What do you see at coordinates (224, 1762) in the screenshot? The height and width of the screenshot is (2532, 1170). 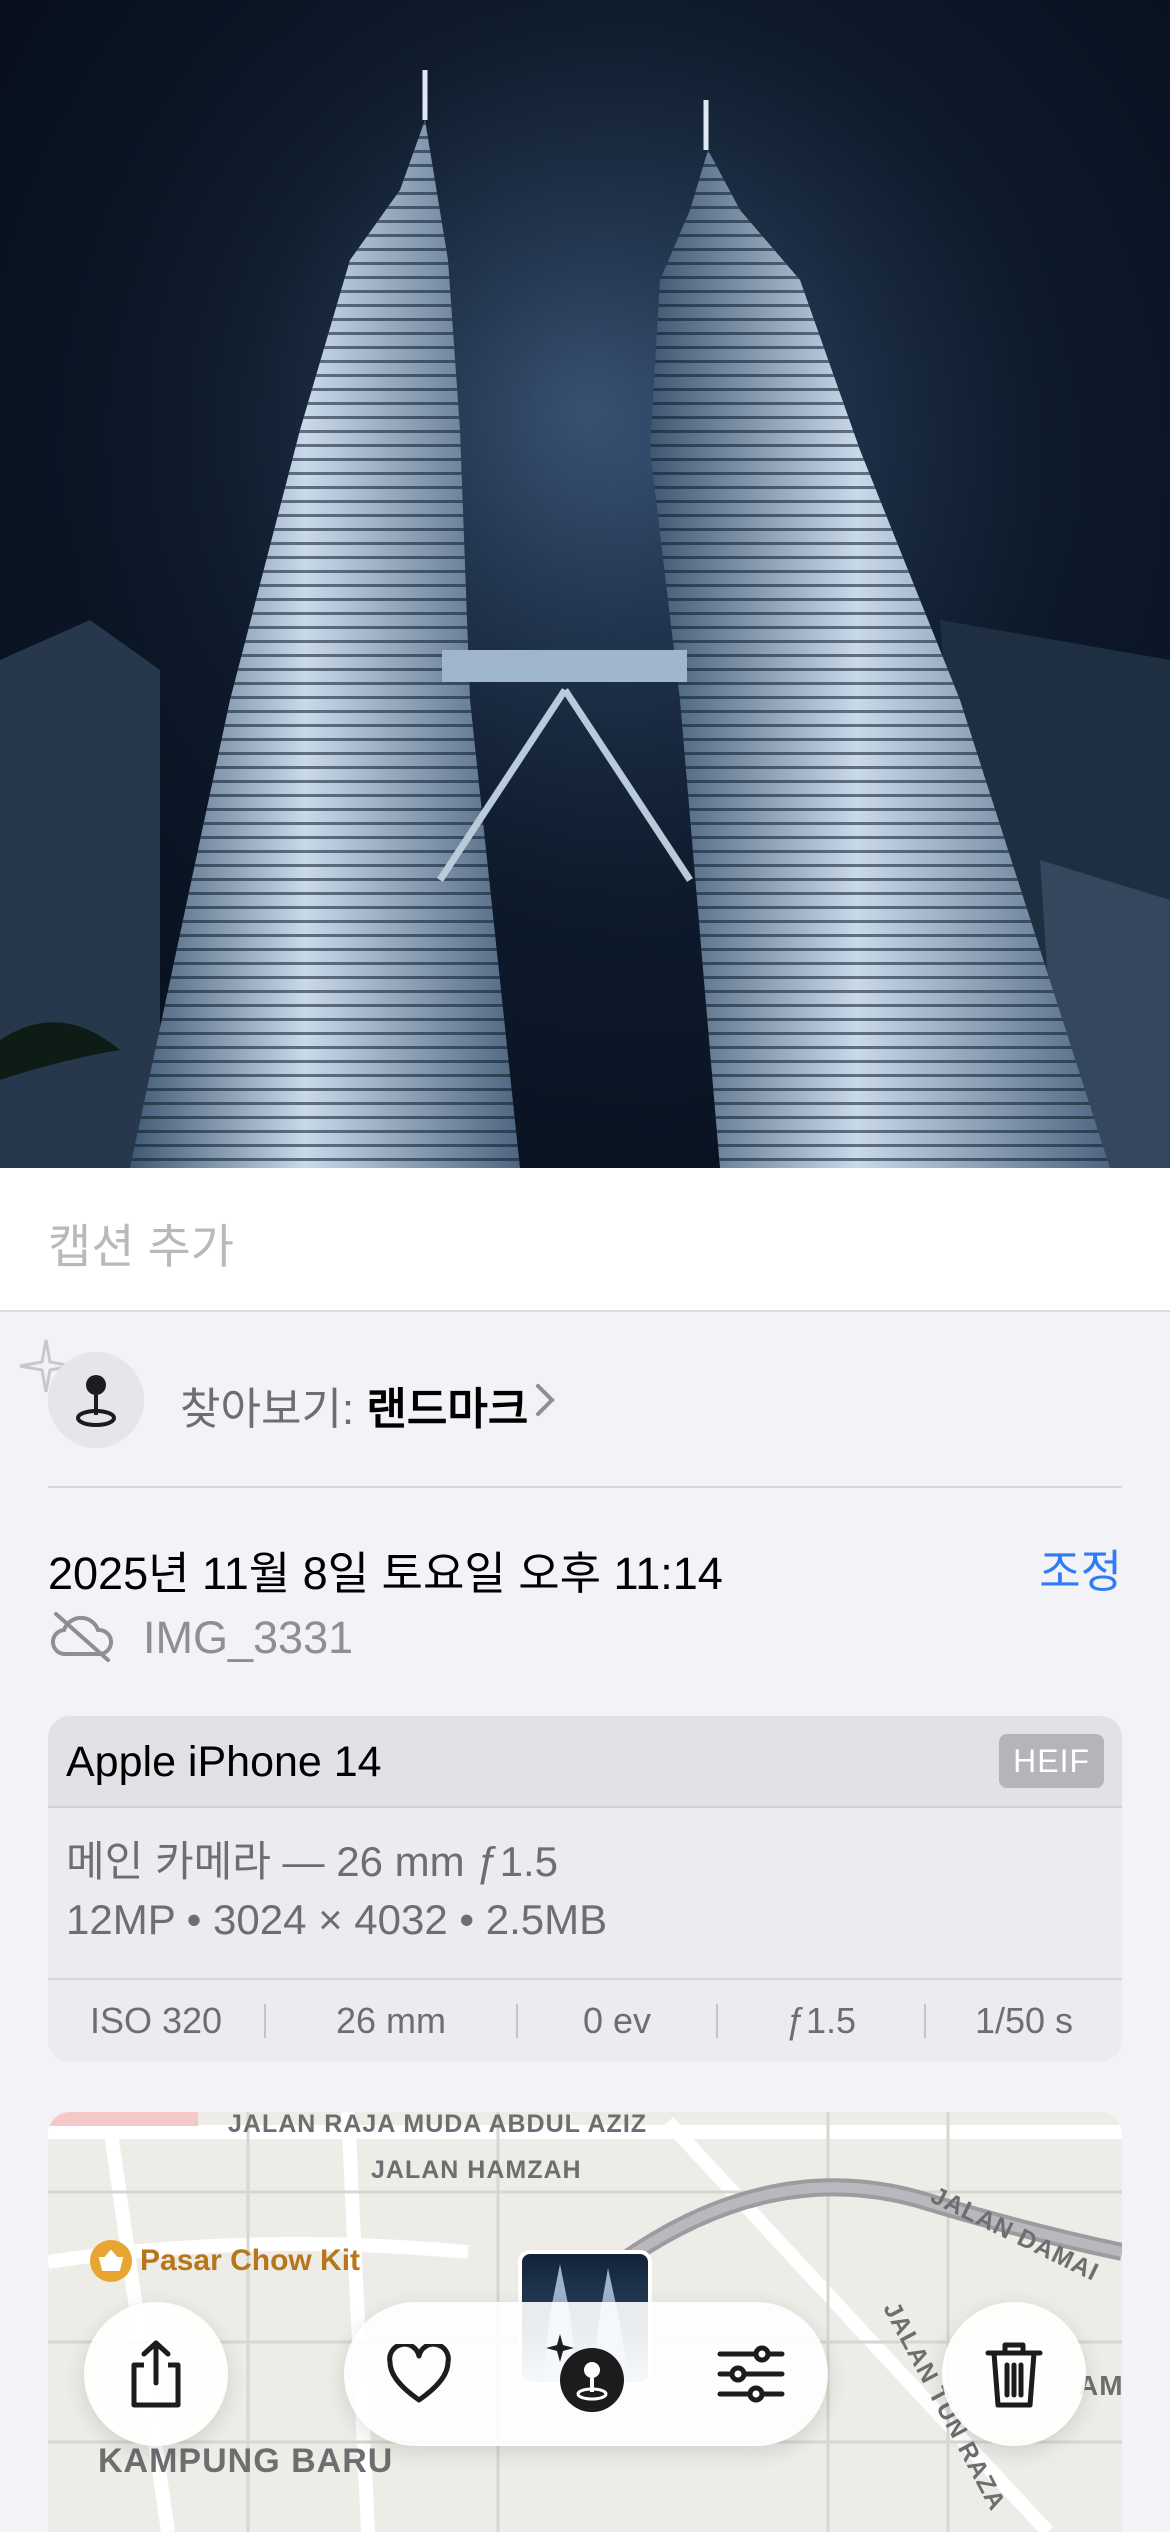 I see `device-name: Apple iPhone 14` at bounding box center [224, 1762].